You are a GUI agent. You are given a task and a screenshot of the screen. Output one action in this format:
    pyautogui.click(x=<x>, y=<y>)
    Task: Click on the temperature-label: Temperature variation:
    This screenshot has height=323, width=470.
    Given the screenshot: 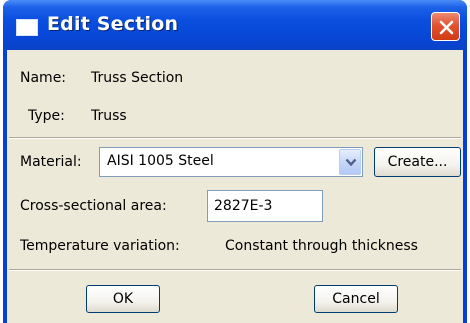 What is the action you would take?
    pyautogui.click(x=100, y=246)
    